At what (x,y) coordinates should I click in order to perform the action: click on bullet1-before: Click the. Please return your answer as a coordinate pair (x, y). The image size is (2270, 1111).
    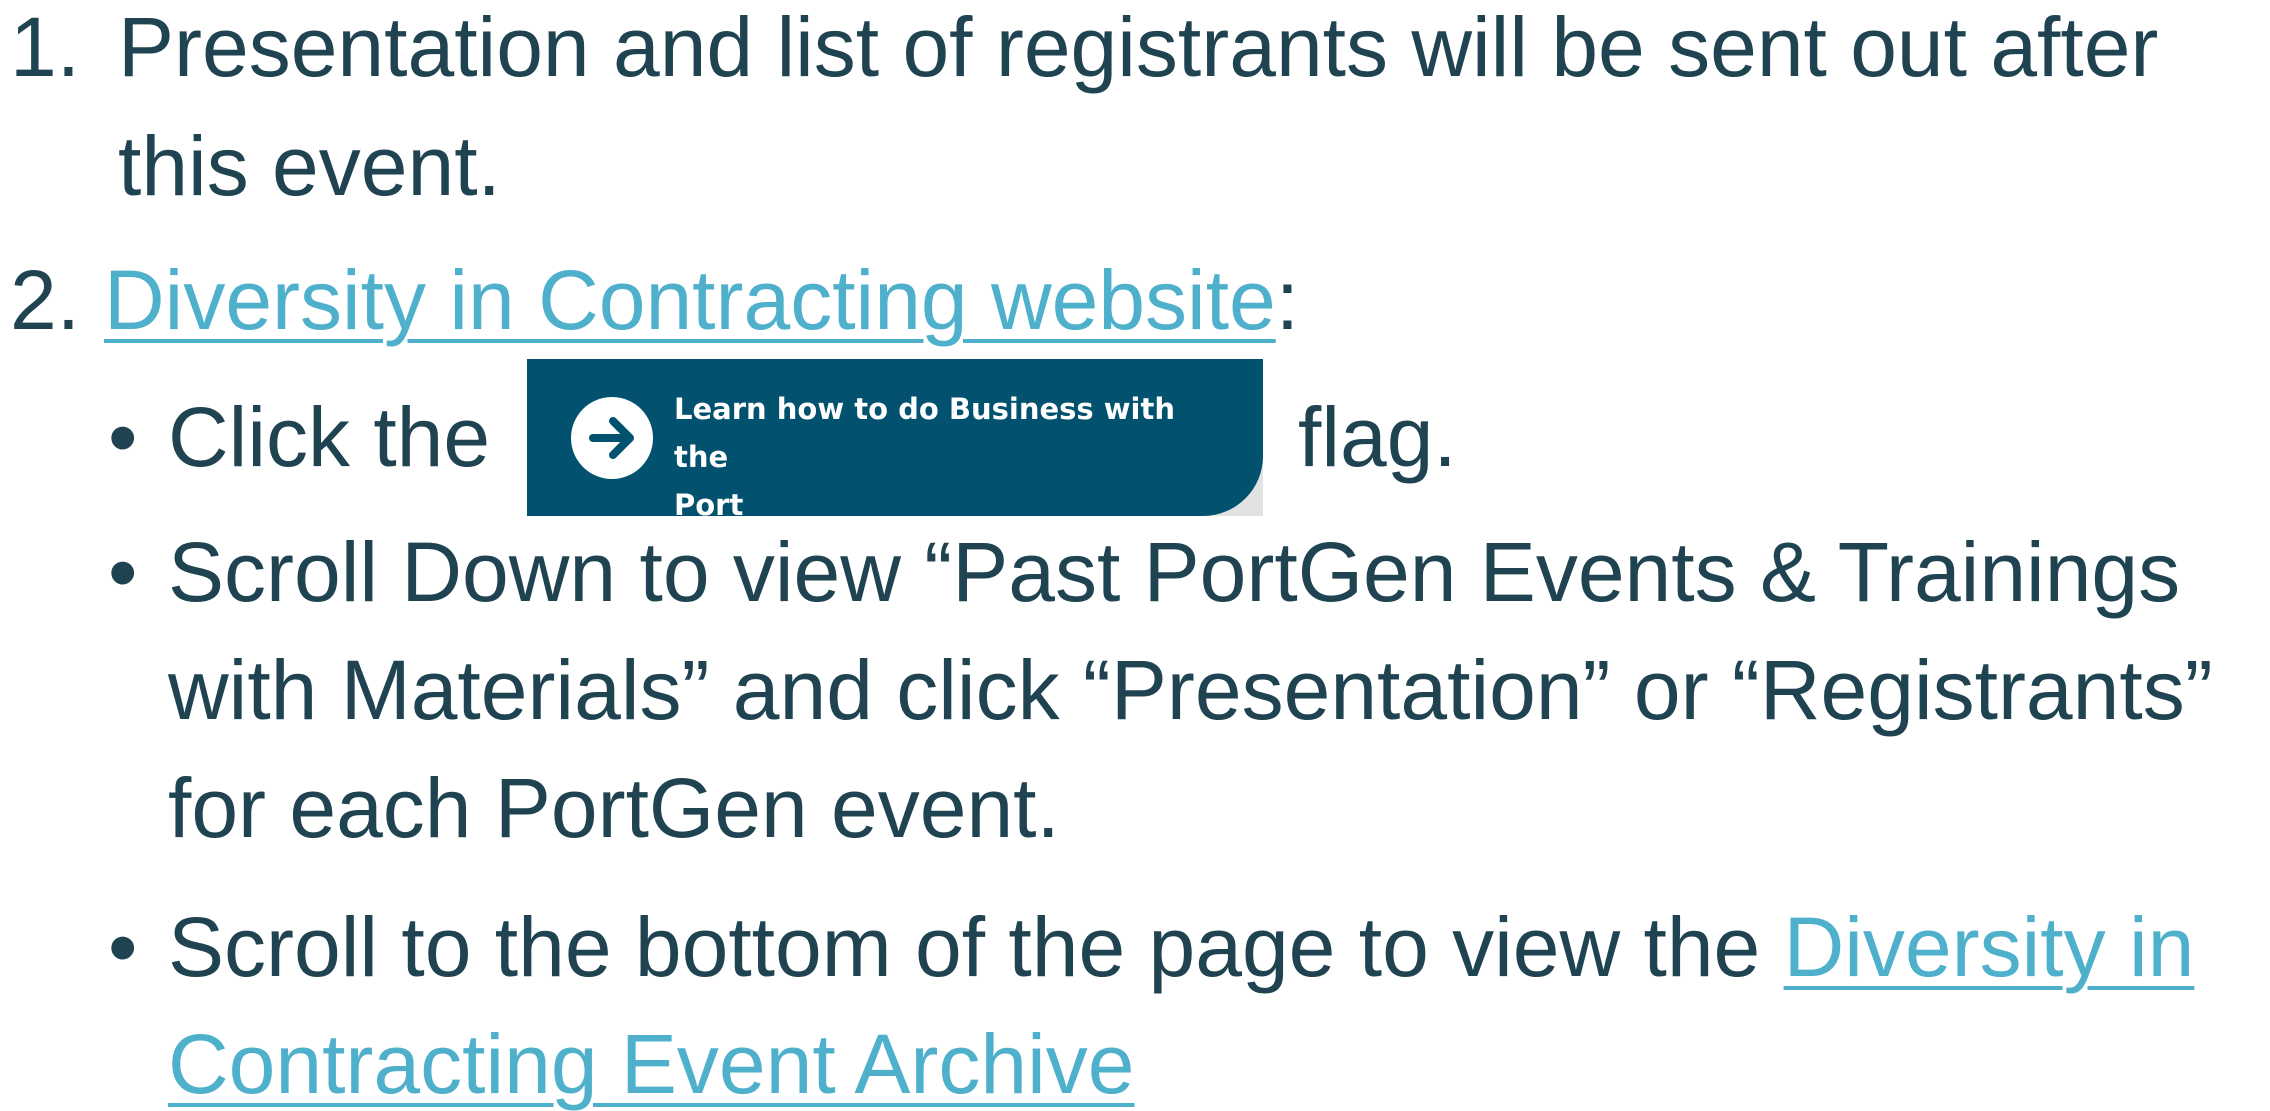
    Looking at the image, I should click on (329, 437).